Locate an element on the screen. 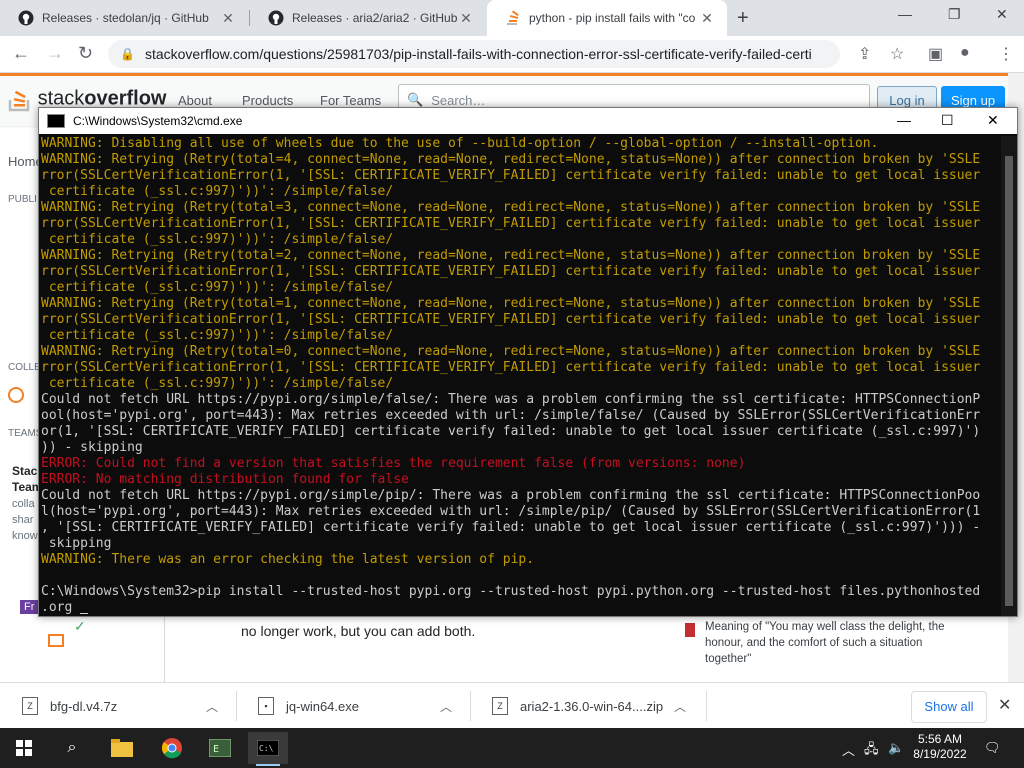 Image resolution: width=1024 pixels, height=768 pixels. download-item: Z bfg-dl.v4.7z ︿ is located at coordinates (118, 706).